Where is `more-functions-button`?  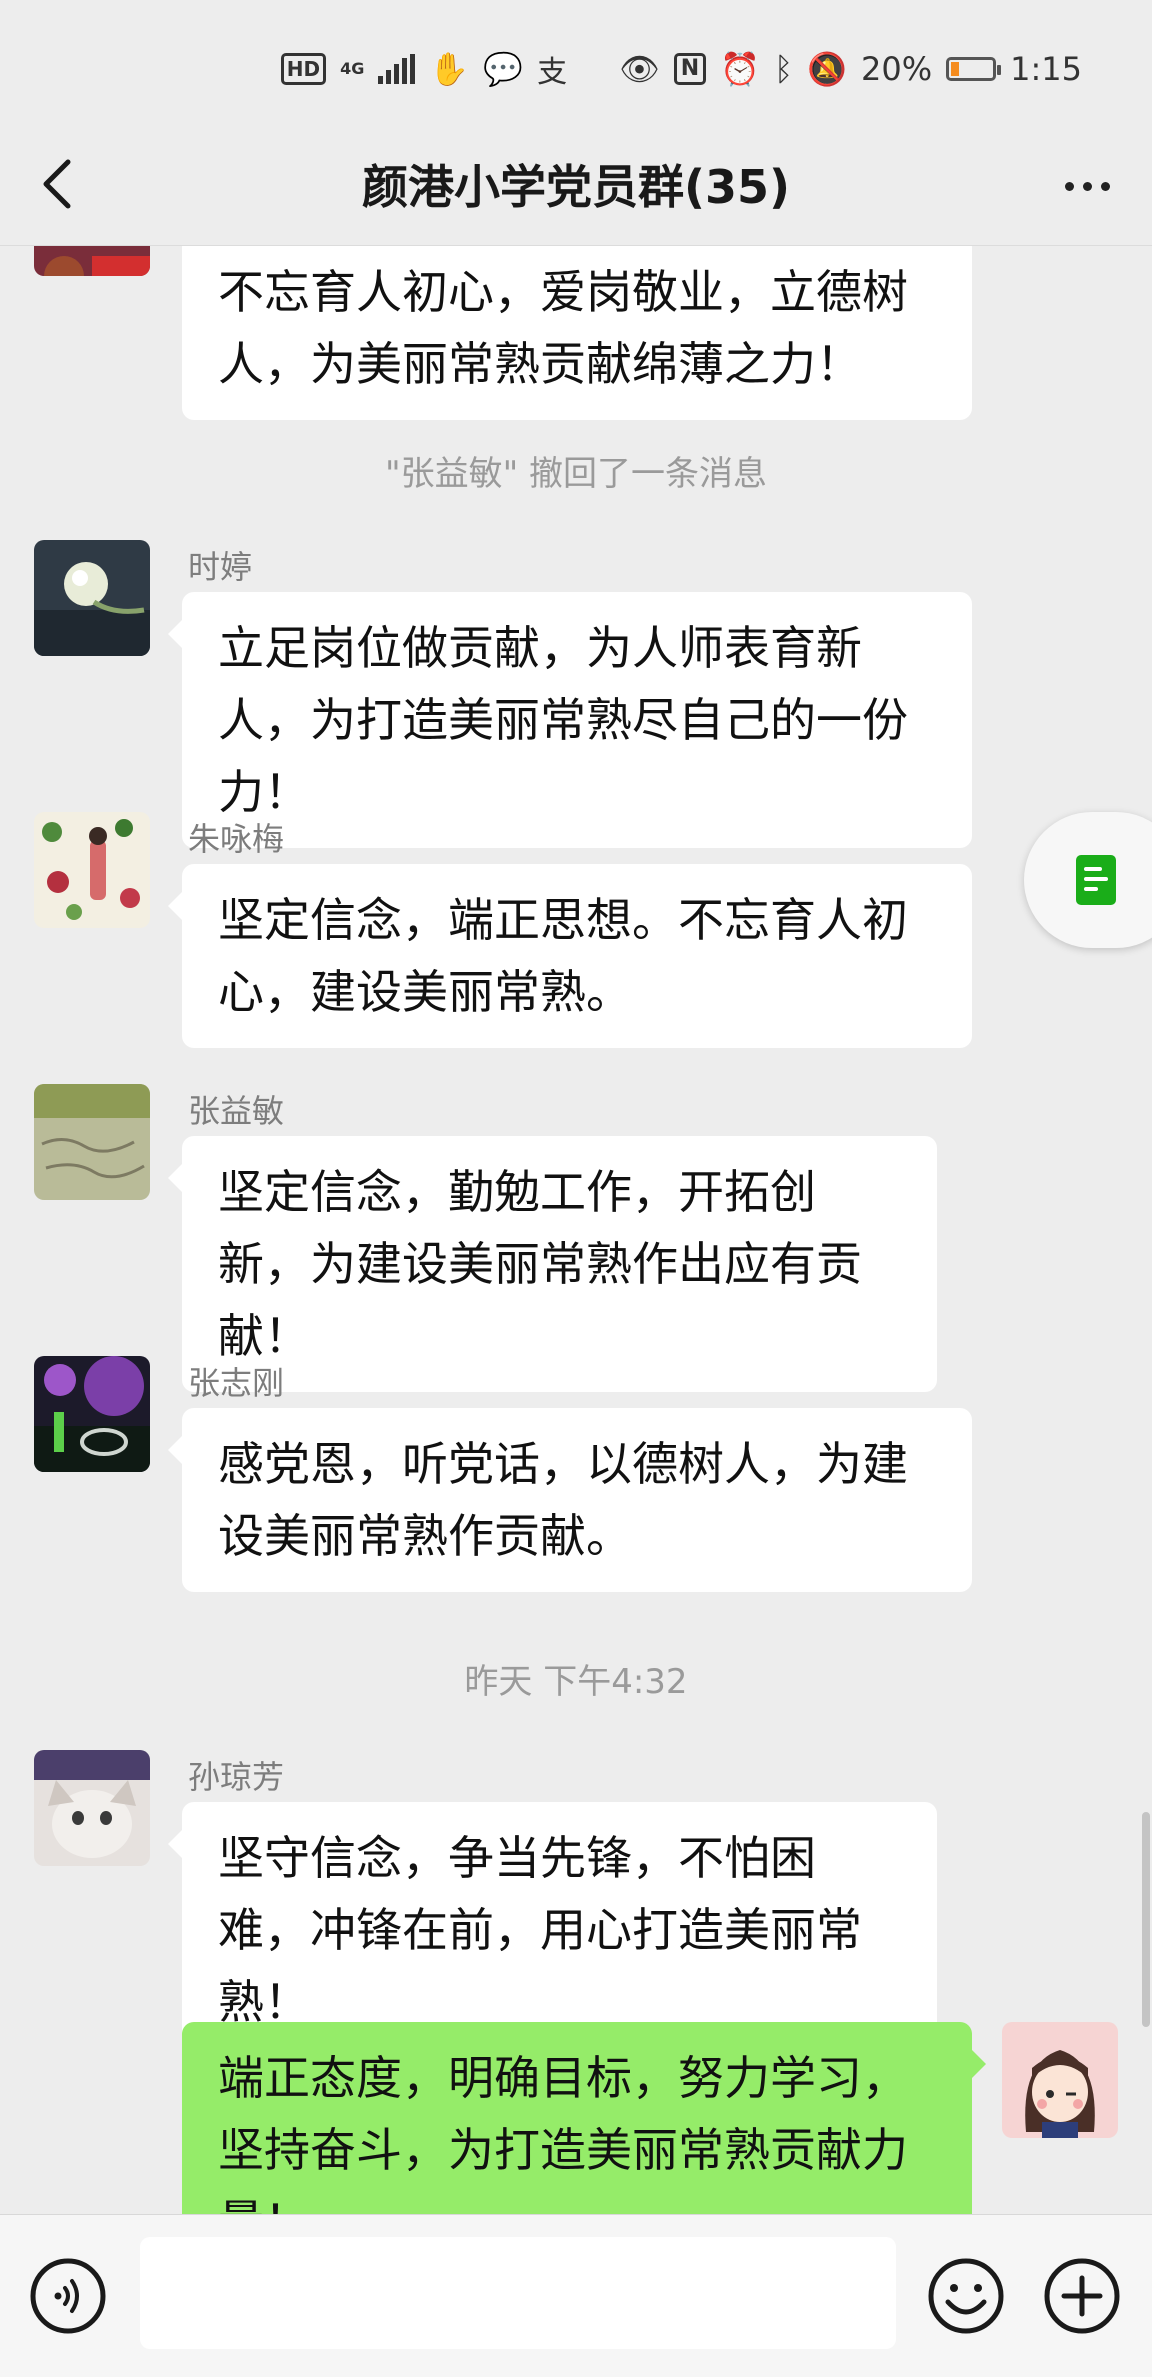 more-functions-button is located at coordinates (1082, 2296).